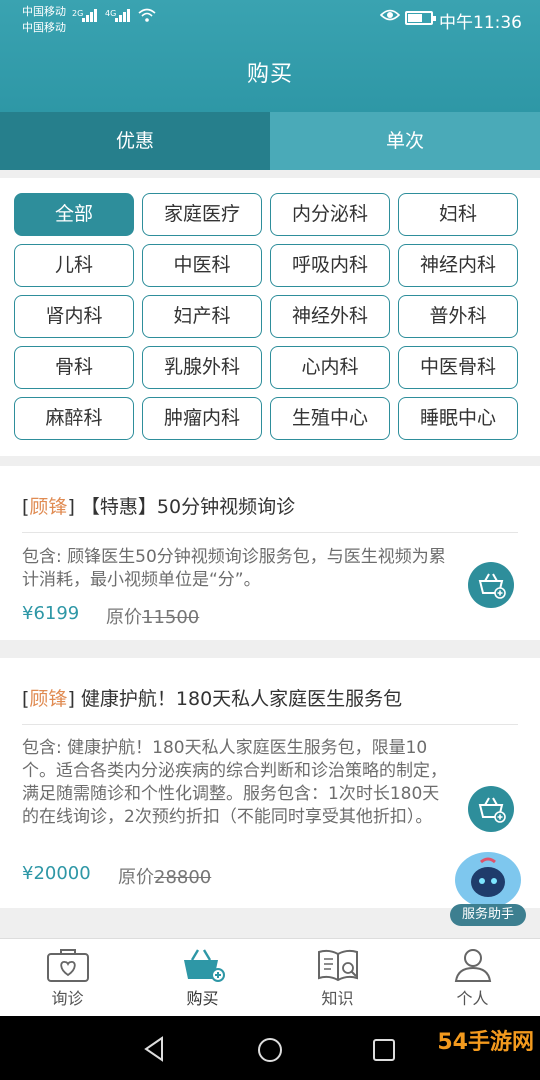 The height and width of the screenshot is (1080, 540). What do you see at coordinates (135, 141) in the screenshot?
I see `tab-discount: 优惠` at bounding box center [135, 141].